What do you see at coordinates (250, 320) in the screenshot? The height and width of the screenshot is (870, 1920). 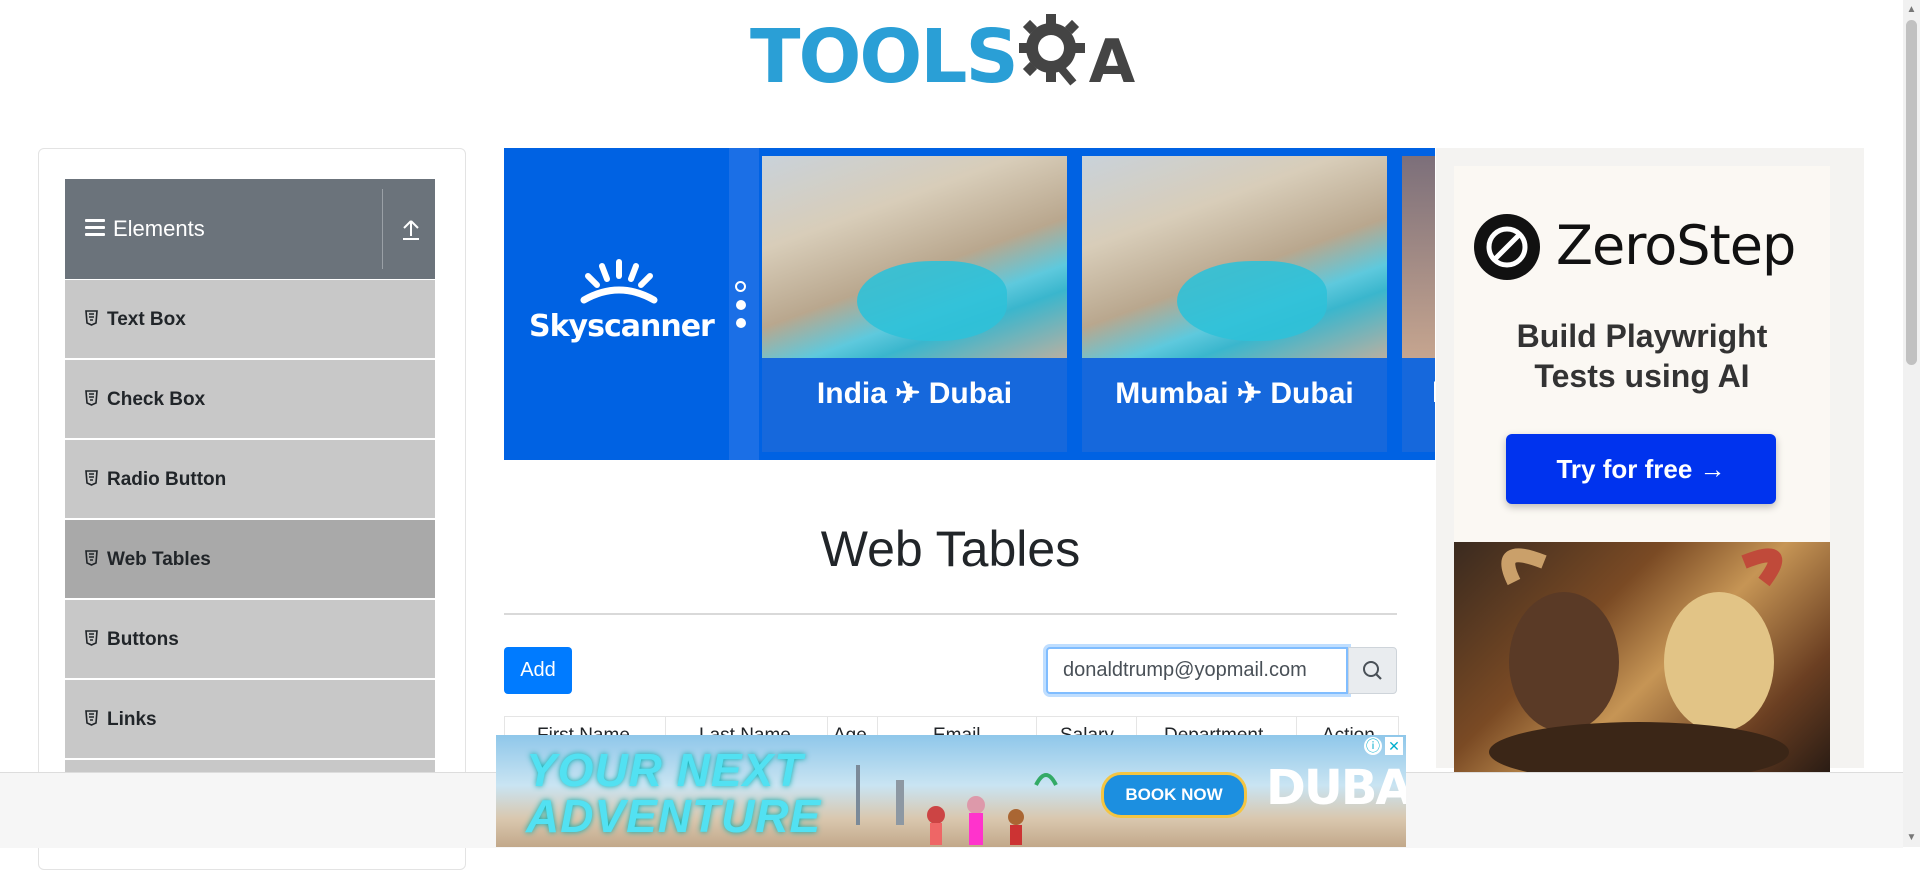 I see `sidebar-item-text-box: Text Box` at bounding box center [250, 320].